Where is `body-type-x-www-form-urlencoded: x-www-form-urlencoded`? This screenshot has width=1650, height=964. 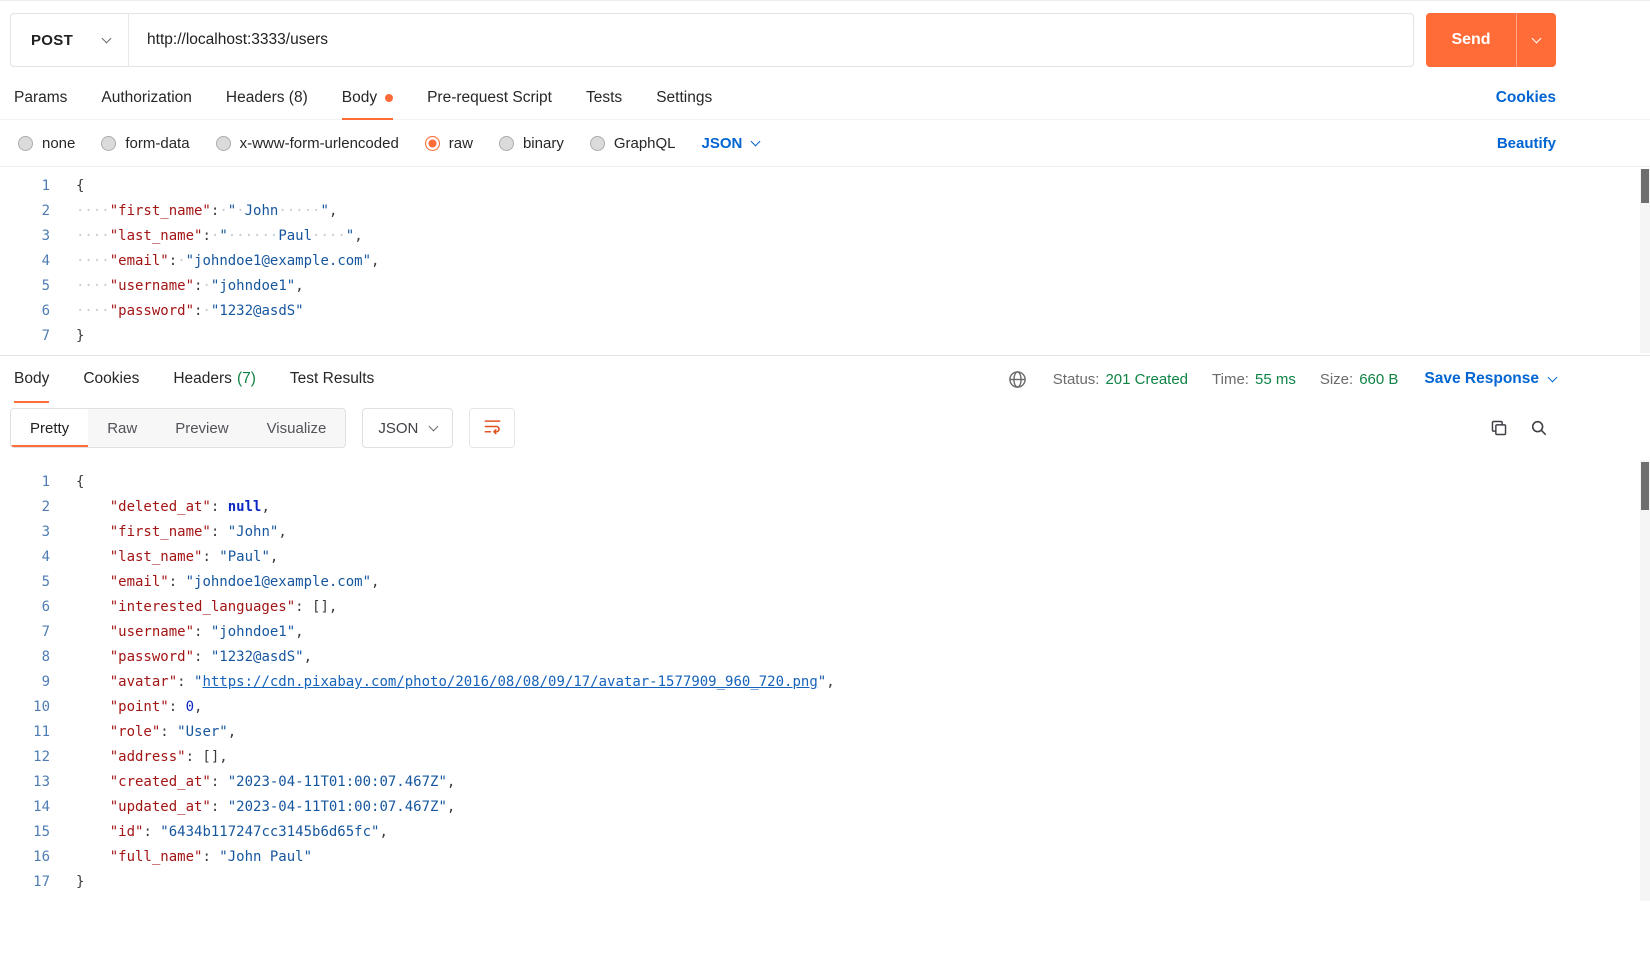 body-type-x-www-form-urlencoded: x-www-form-urlencoded is located at coordinates (307, 143).